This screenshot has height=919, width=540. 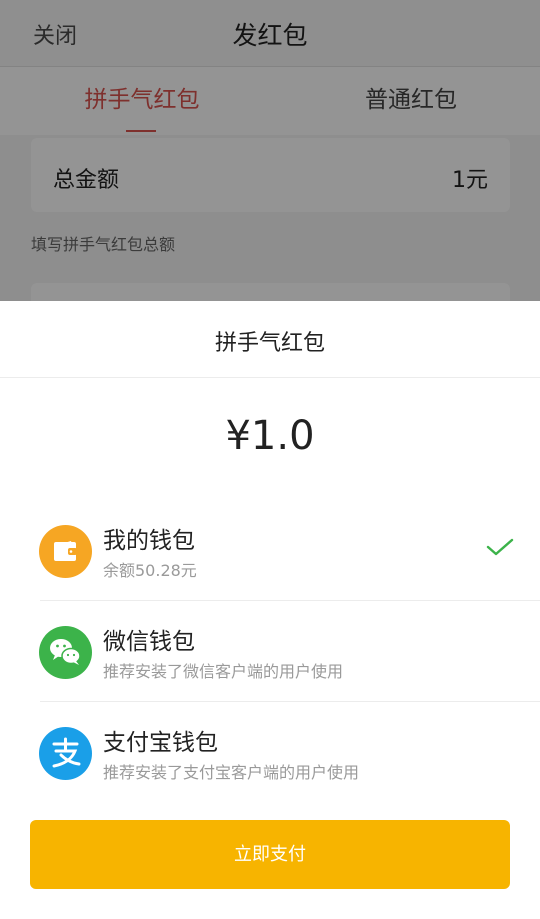 I want to click on payment-amount: ¥1.0, so click(x=270, y=436).